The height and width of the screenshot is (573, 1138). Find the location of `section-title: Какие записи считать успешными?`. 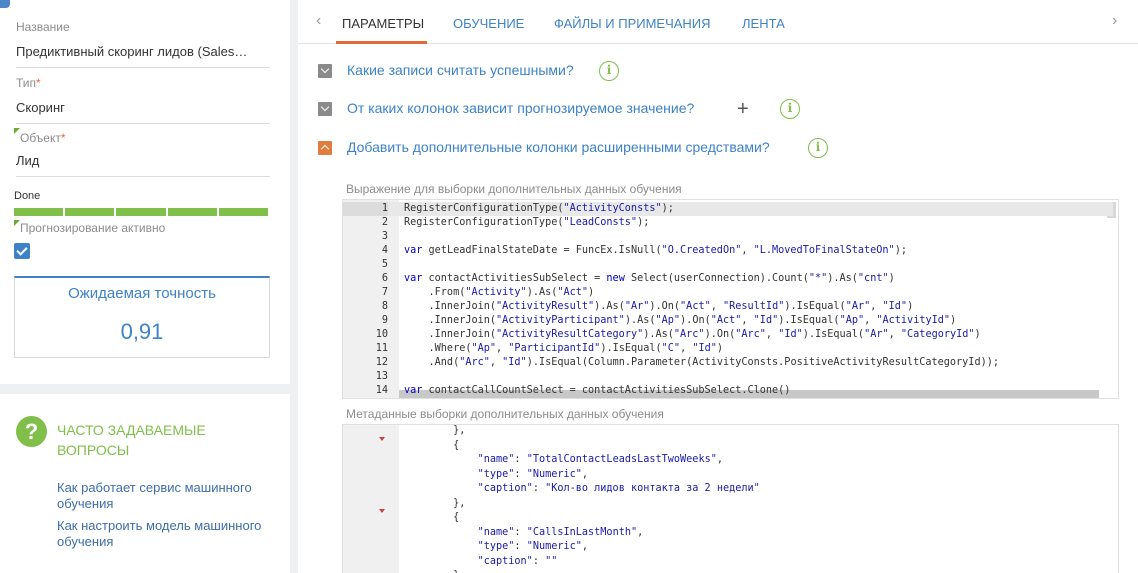

section-title: Какие записи считать успешными? is located at coordinates (460, 70).